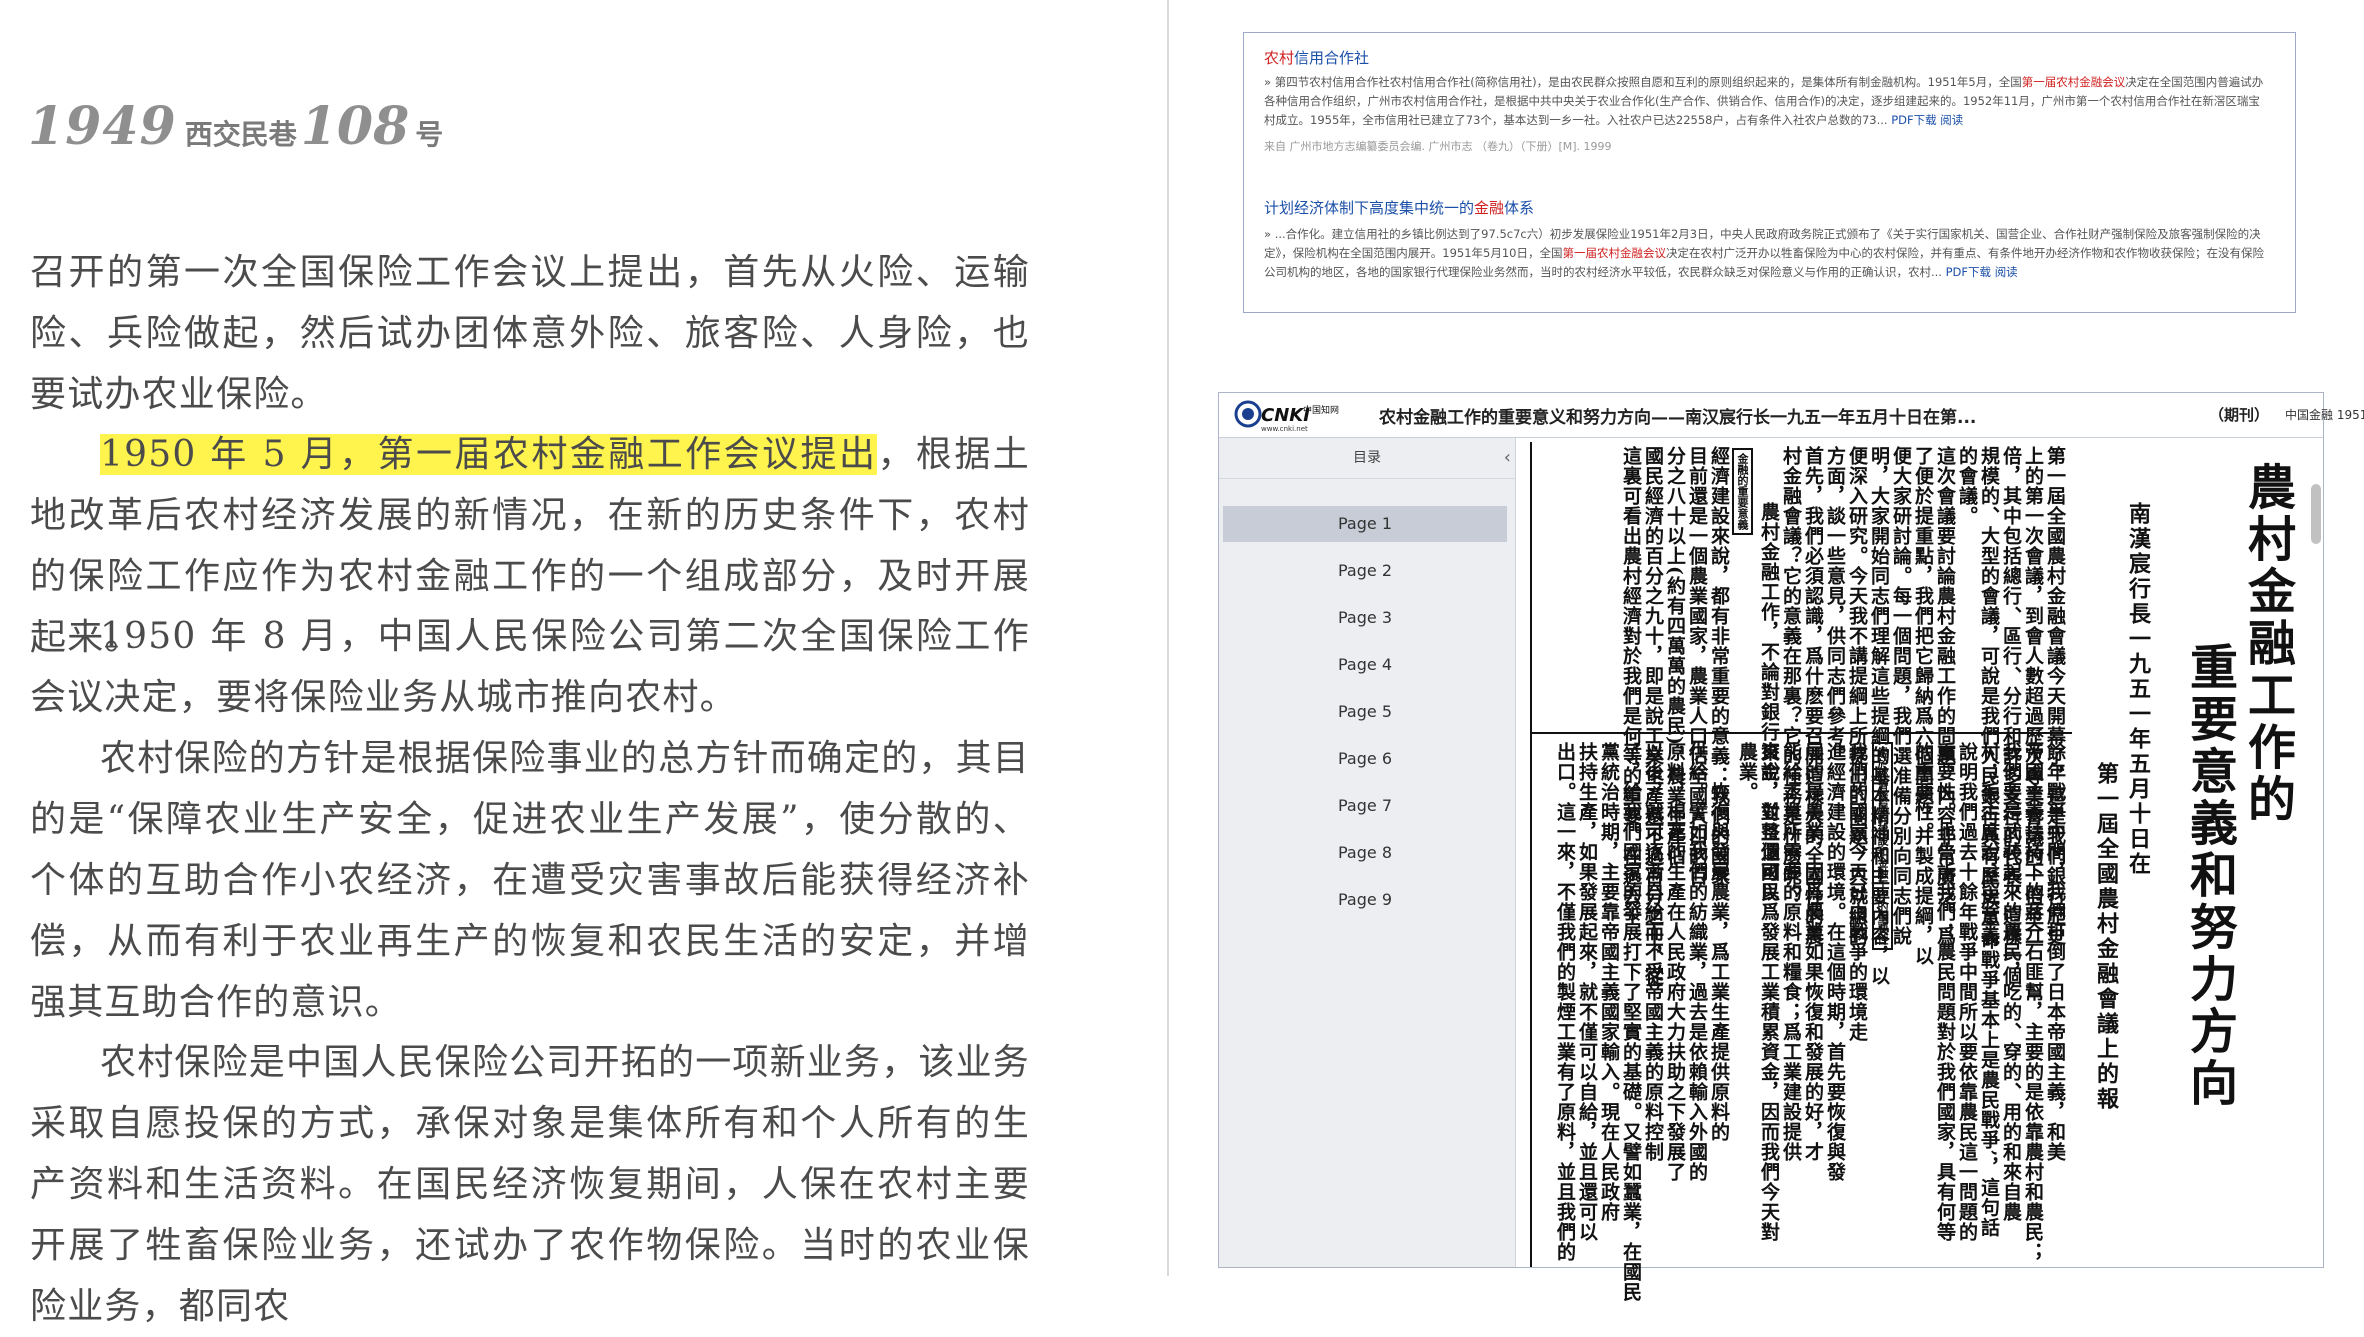 This screenshot has height=1337, width=2364. Describe the element at coordinates (1742, 491) in the screenshot. I see `article-section-note: 金融的重要意義` at that location.